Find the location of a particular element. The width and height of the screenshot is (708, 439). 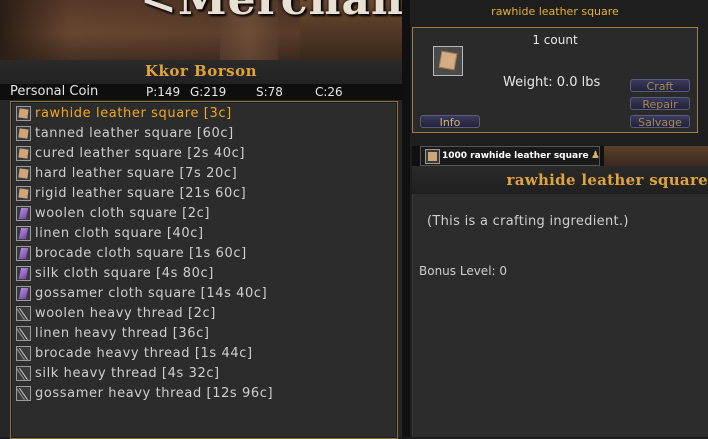

item-label: hard leather square [7s 20c] is located at coordinates (136, 173).